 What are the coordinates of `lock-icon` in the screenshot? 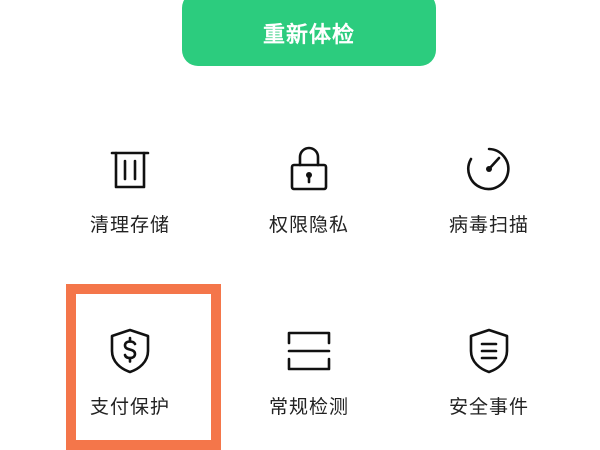 It's located at (309, 169).